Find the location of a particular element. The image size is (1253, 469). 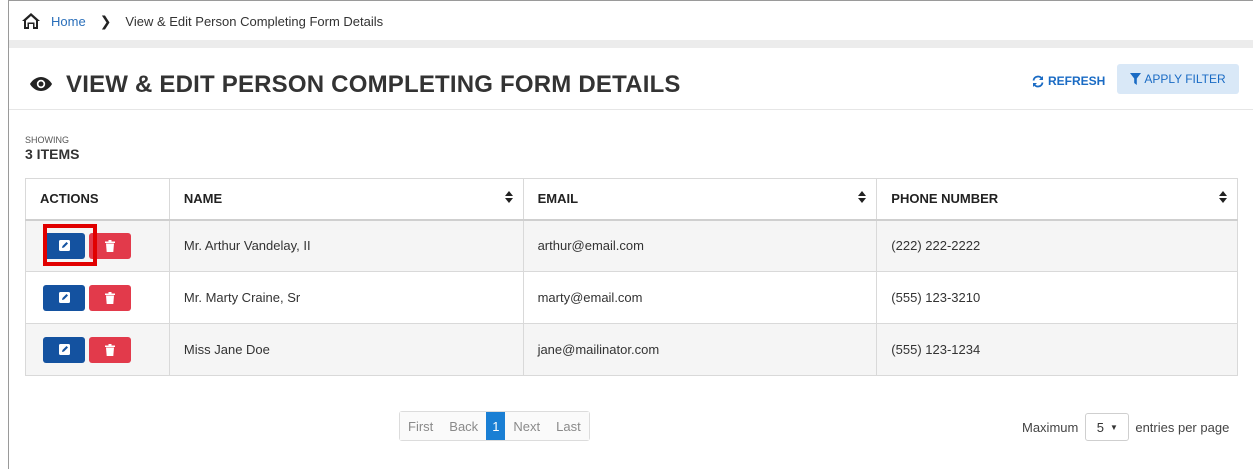

per-page-suffix: entries per page is located at coordinates (1182, 427).